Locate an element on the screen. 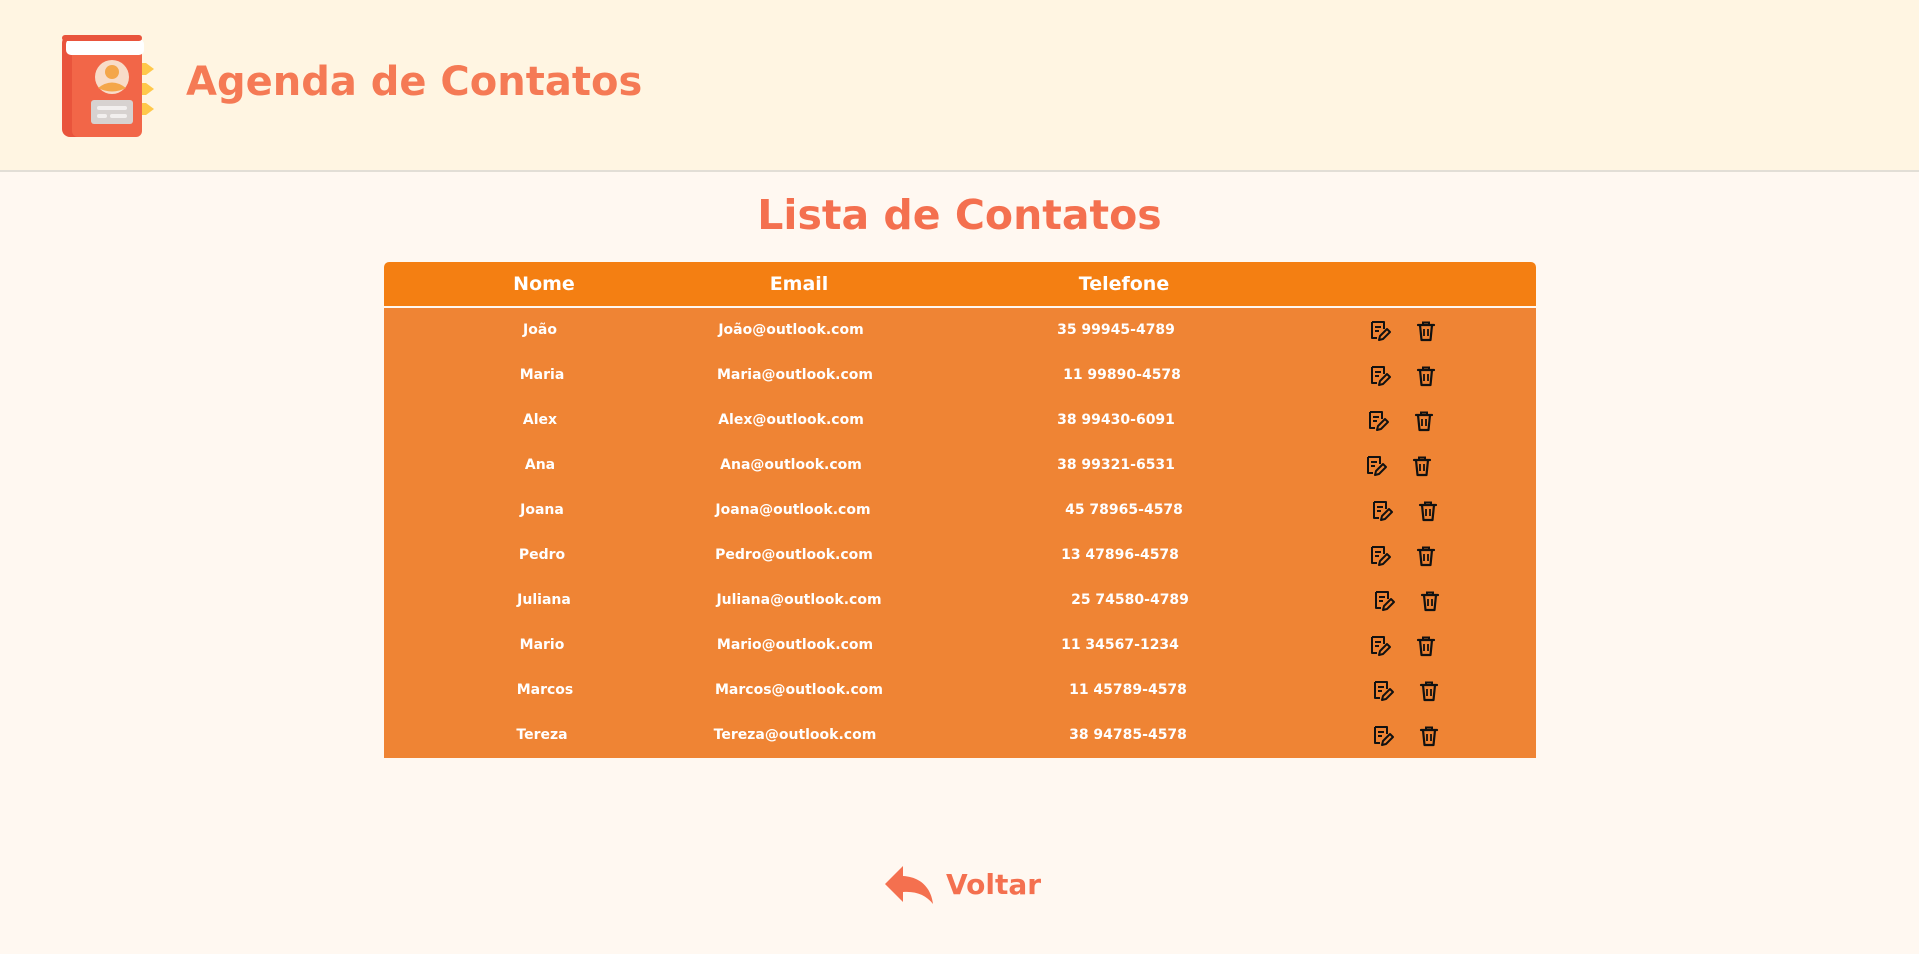 The image size is (1919, 954). contact-name: João is located at coordinates (540, 330).